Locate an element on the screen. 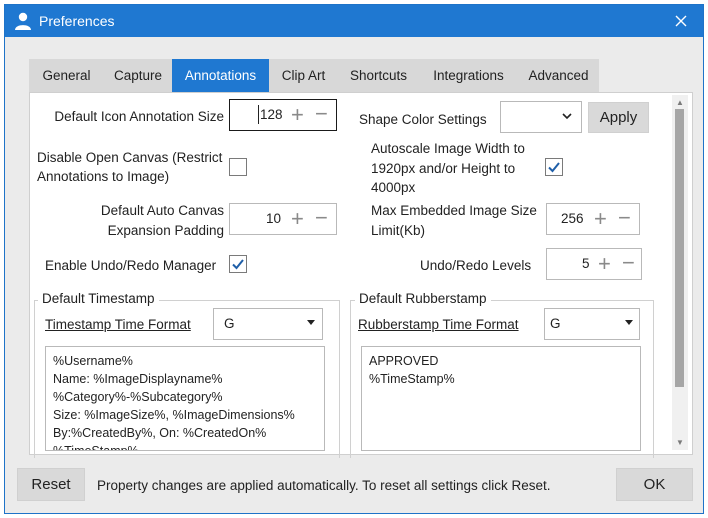  disable-canvas-label-2: Annotations to Image) is located at coordinates (103, 176).